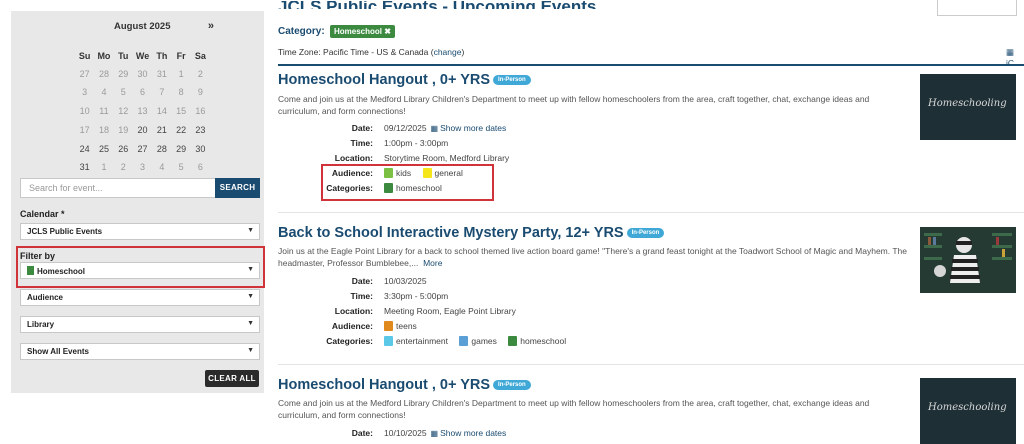 This screenshot has height=444, width=1024. I want to click on weekday-label: We, so click(142, 56).